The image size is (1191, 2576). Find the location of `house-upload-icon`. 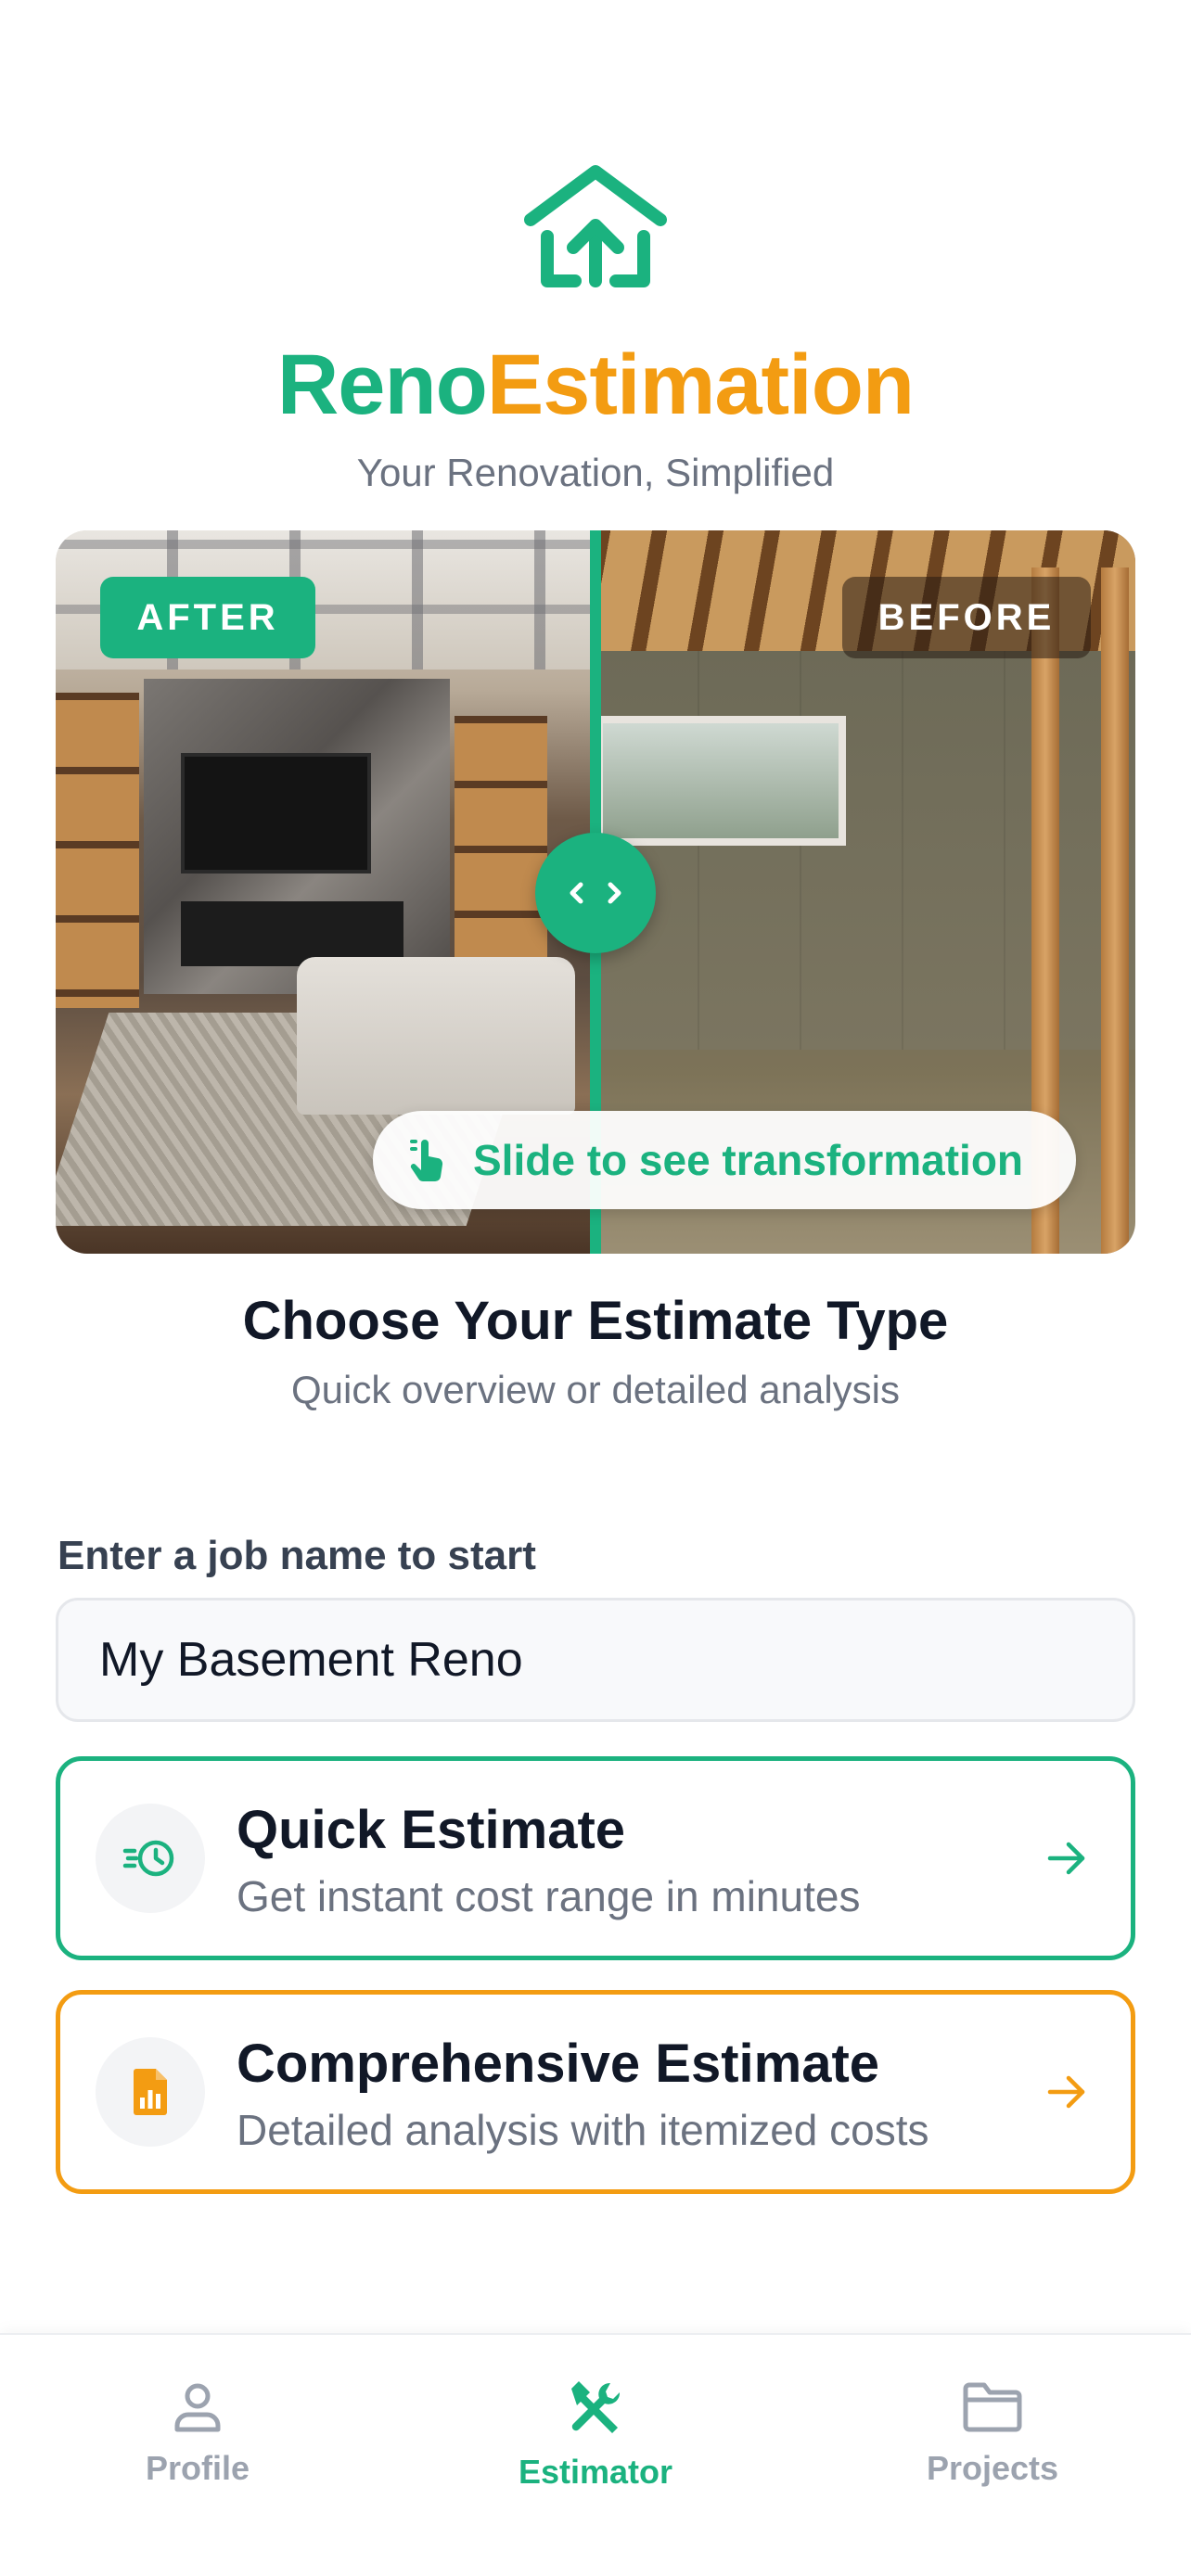

house-upload-icon is located at coordinates (595, 226).